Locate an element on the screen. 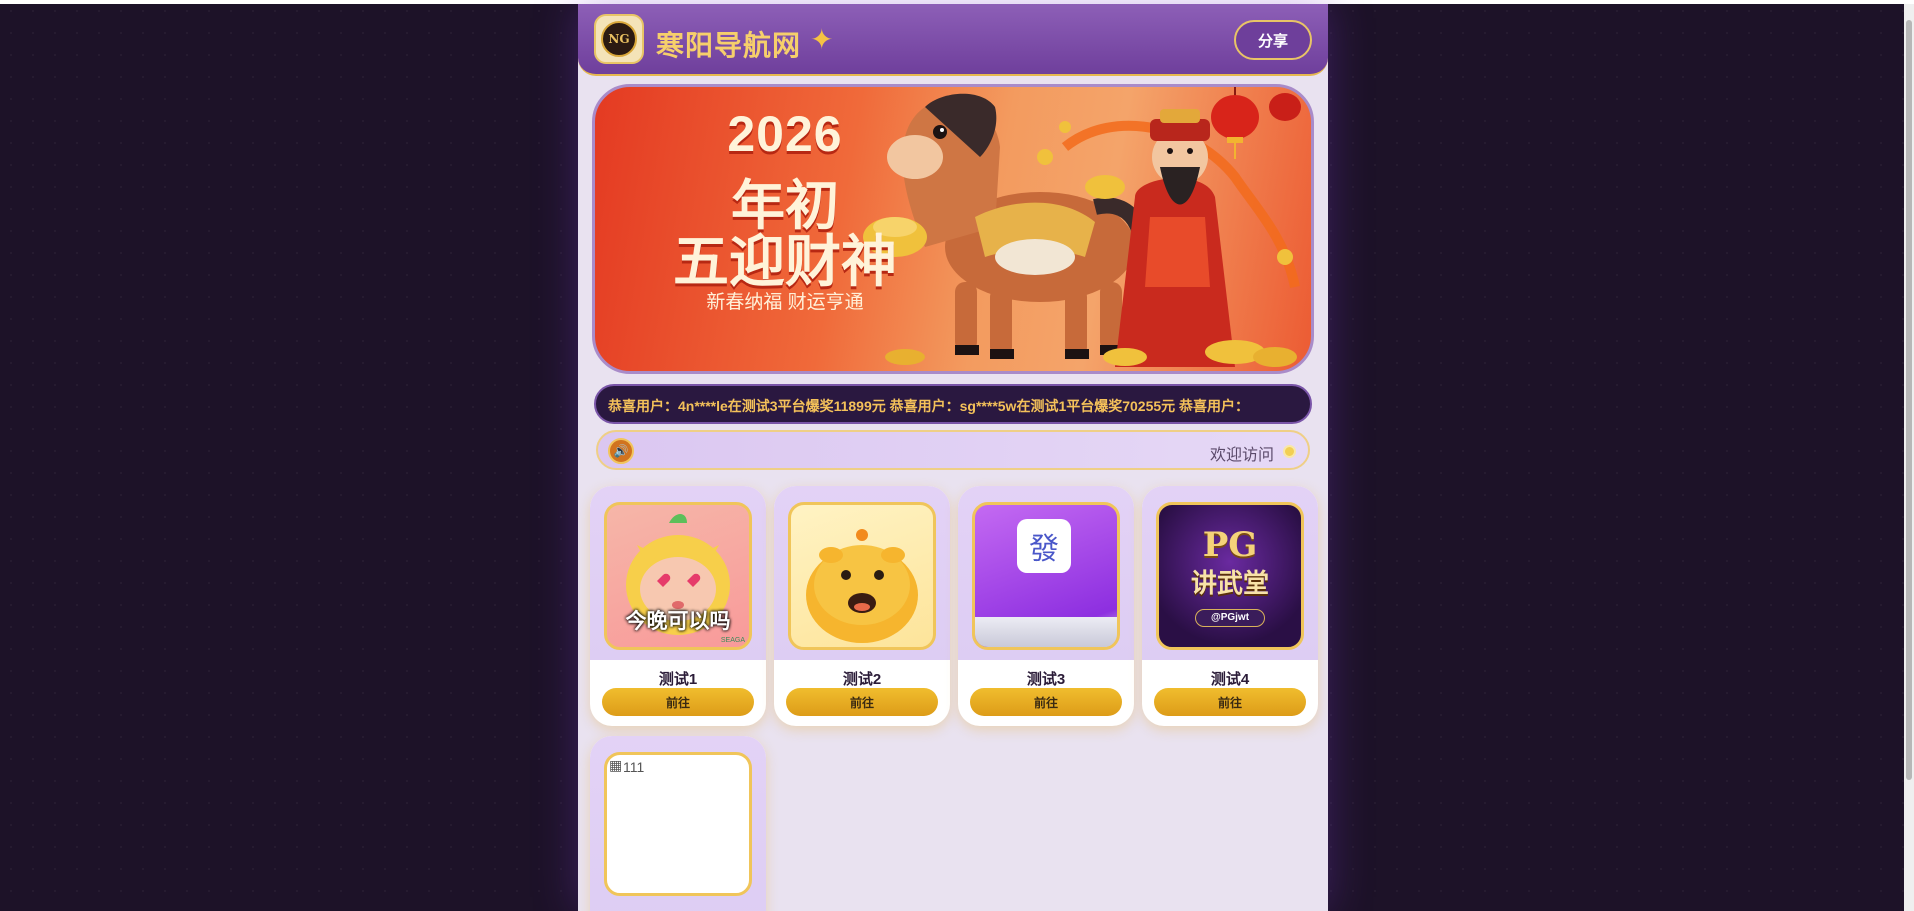 The width and height of the screenshot is (1914, 911). card-thumbnail-1: 今晚可以吗 SEAGA is located at coordinates (678, 576).